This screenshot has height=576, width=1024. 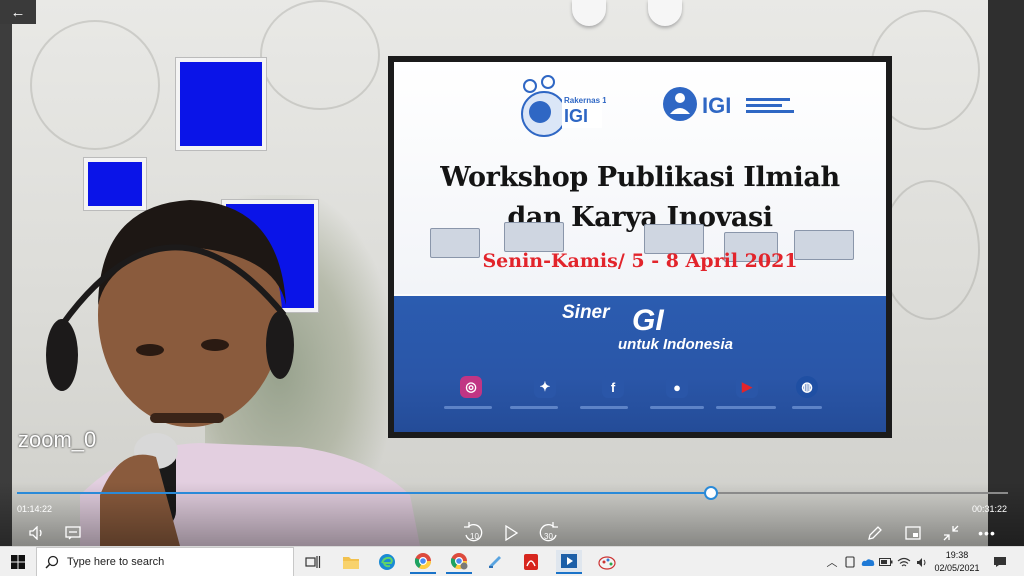 I want to click on taskbar-search: Type here to search, so click(x=165, y=561).